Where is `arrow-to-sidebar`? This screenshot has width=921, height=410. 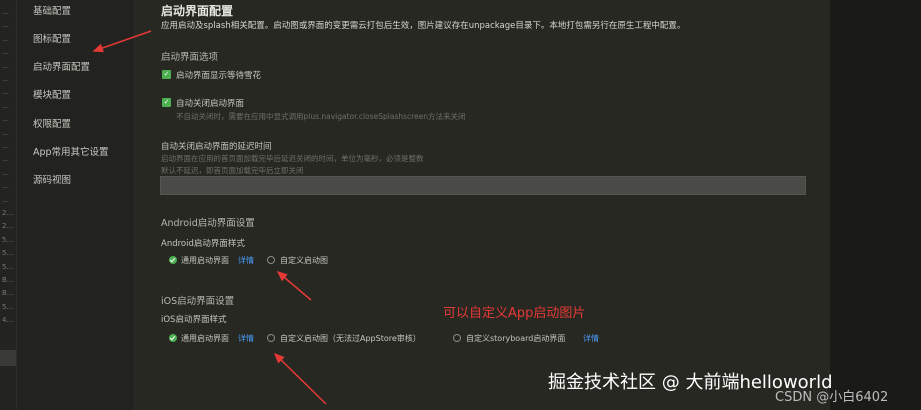 arrow-to-sidebar is located at coordinates (122, 41).